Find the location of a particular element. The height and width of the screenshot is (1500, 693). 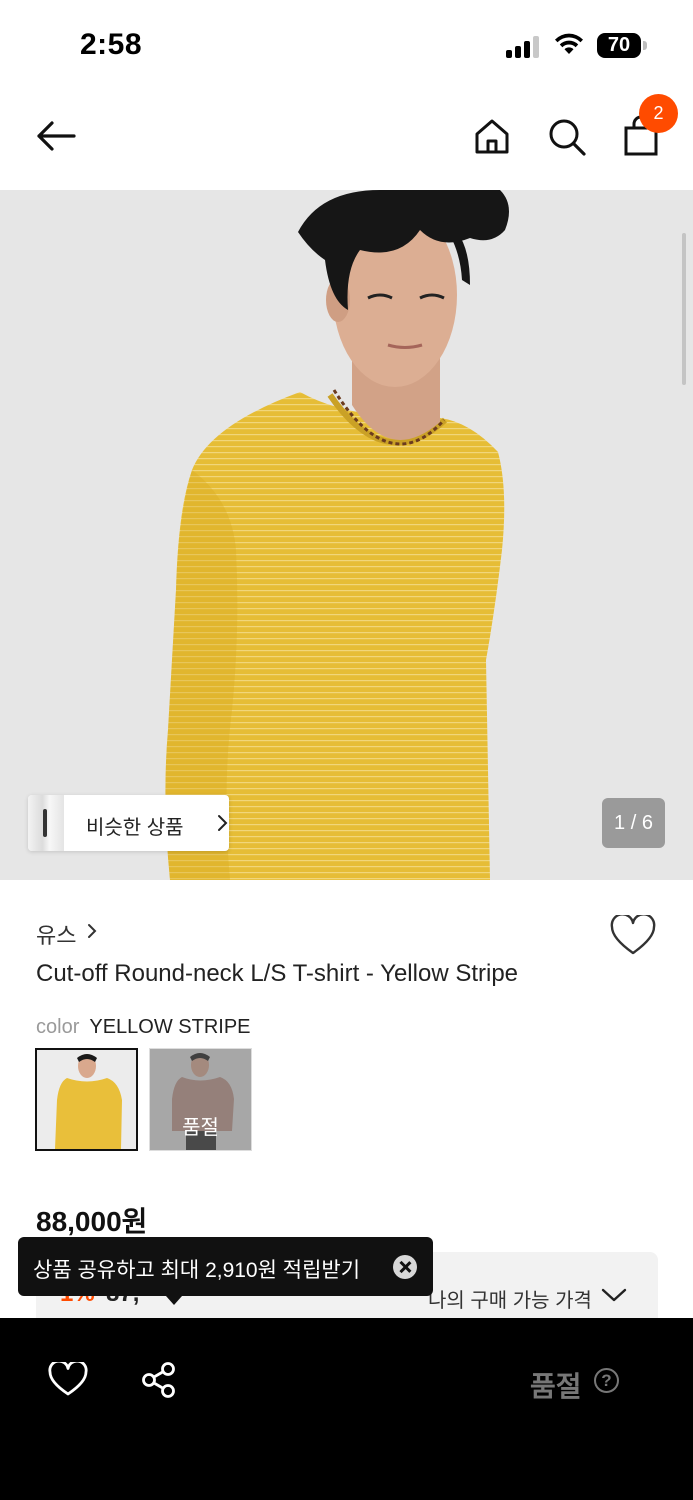

battery-indicator: 70 is located at coordinates (619, 45).